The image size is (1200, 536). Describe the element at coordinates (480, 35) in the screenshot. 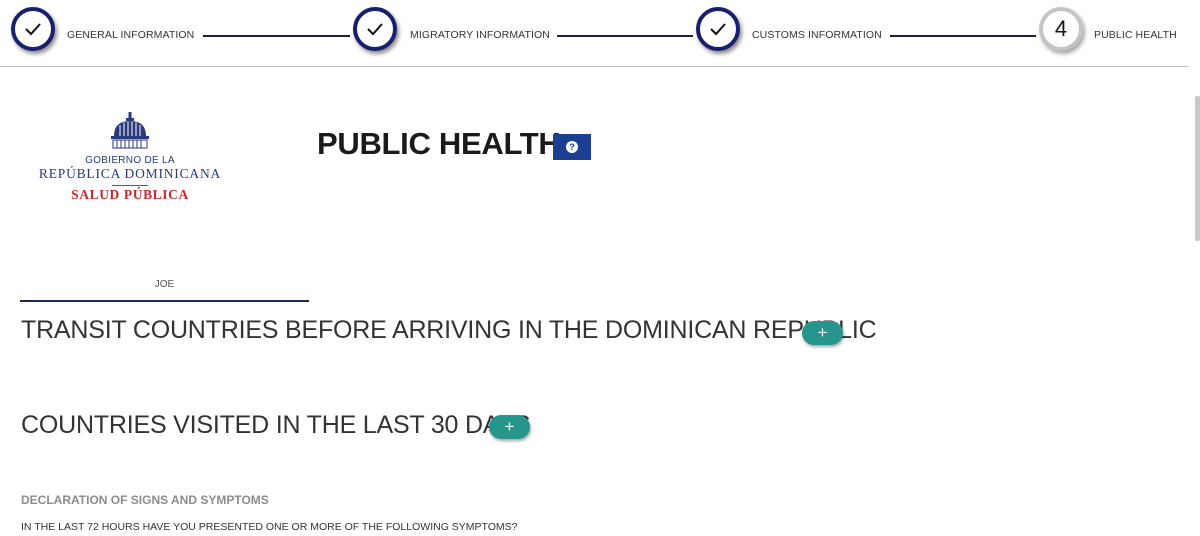

I see `step-2-label: MIGRATORY INFORMATION` at that location.